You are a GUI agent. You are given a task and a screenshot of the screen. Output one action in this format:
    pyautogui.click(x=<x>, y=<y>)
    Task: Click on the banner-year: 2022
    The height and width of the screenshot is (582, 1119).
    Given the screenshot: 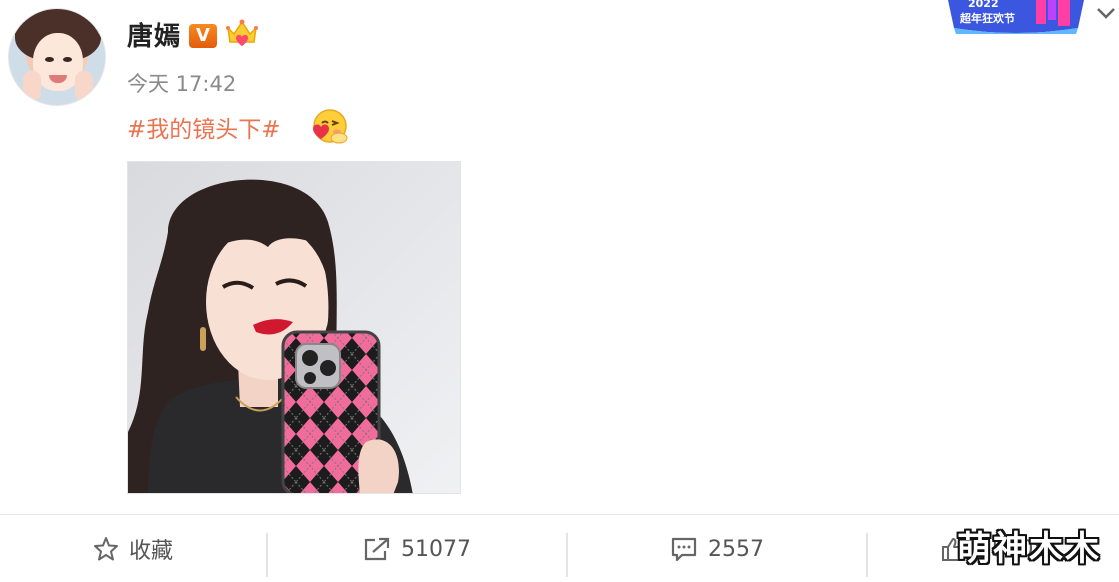 What is the action you would take?
    pyautogui.click(x=983, y=5)
    